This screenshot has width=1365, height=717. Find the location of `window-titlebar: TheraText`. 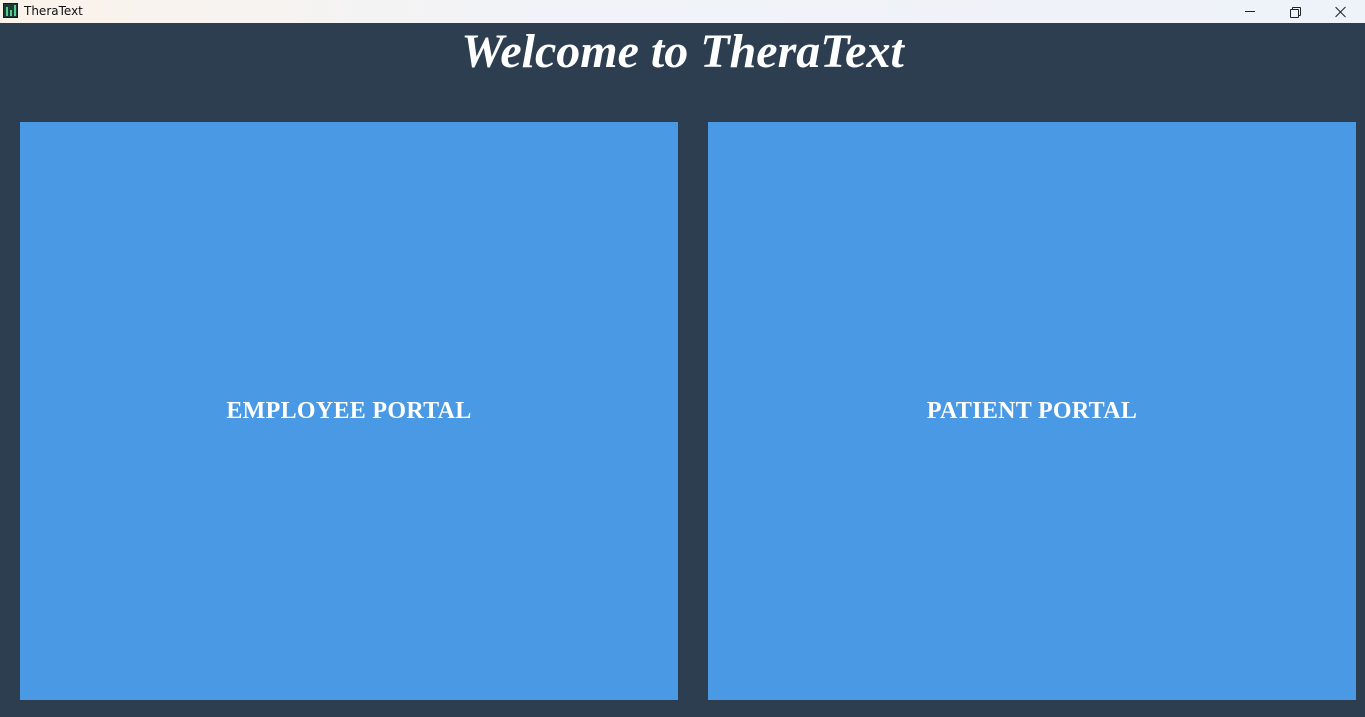

window-titlebar: TheraText is located at coordinates (682, 11).